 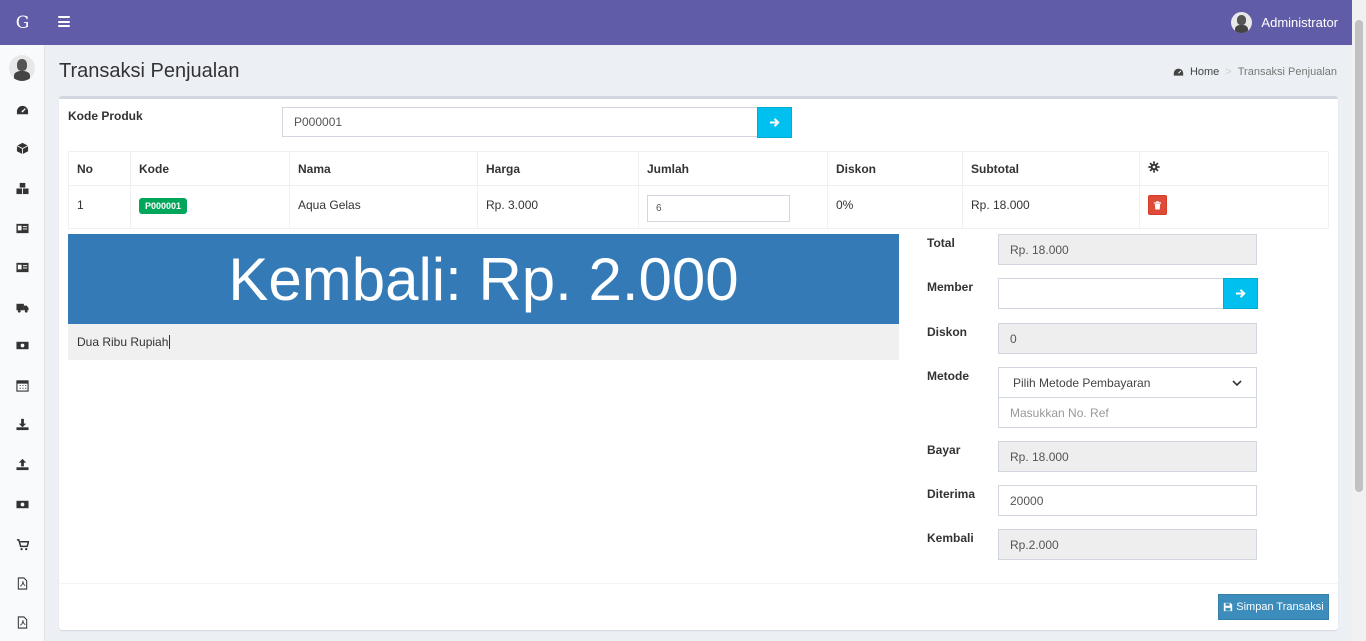 I want to click on breadcrumb: Home > Transaksi Penjualan, so click(x=1255, y=72).